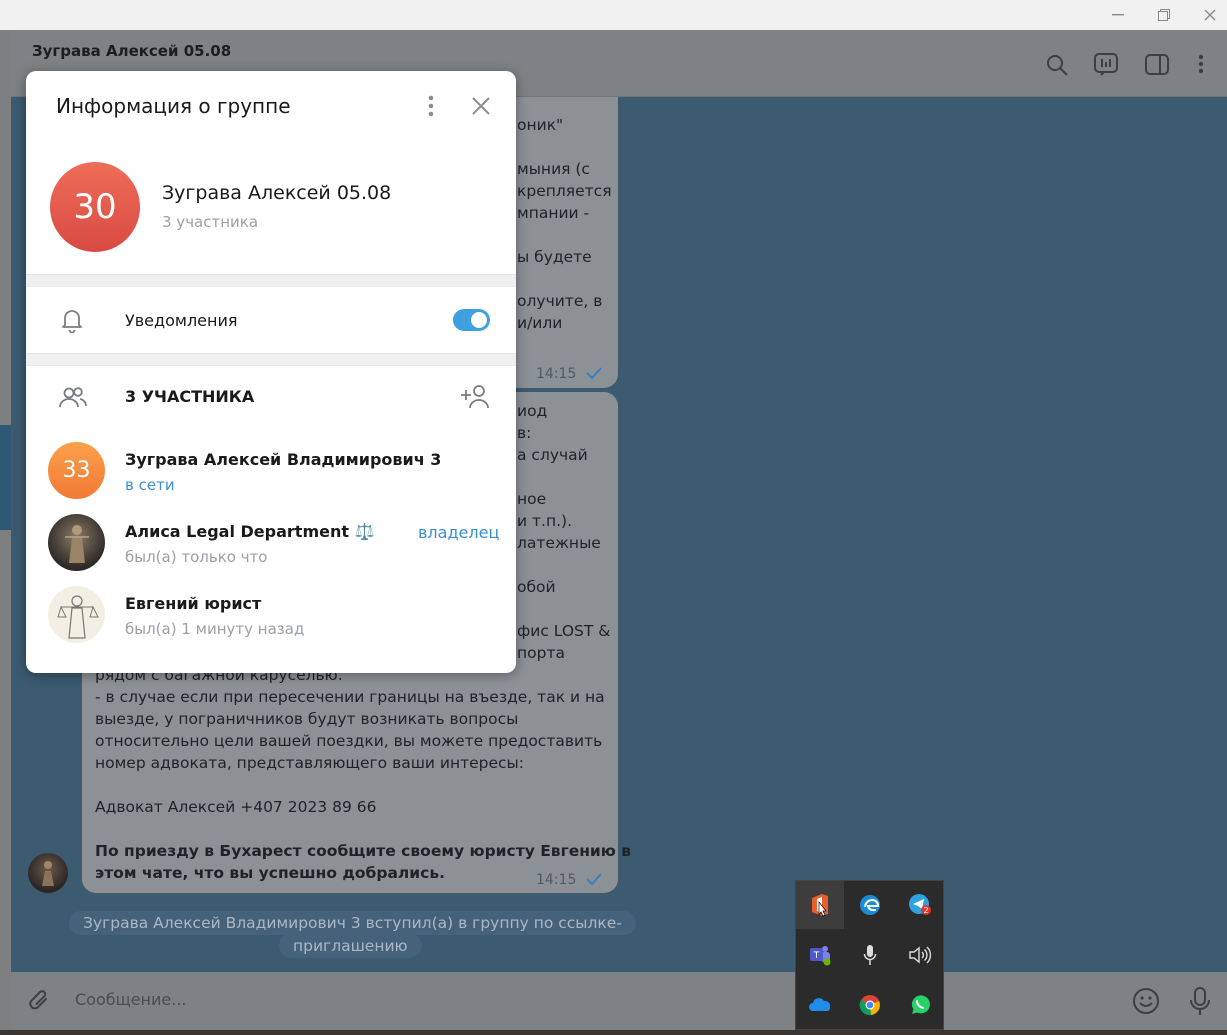 This screenshot has width=1227, height=1035. I want to click on member-avatar: 33, so click(76, 470).